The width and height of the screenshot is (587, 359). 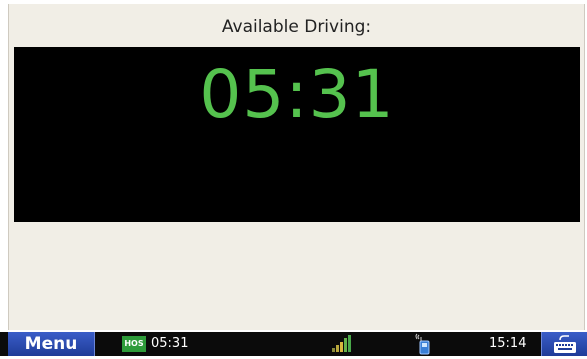 I want to click on hos-time: 05:31, so click(x=170, y=343).